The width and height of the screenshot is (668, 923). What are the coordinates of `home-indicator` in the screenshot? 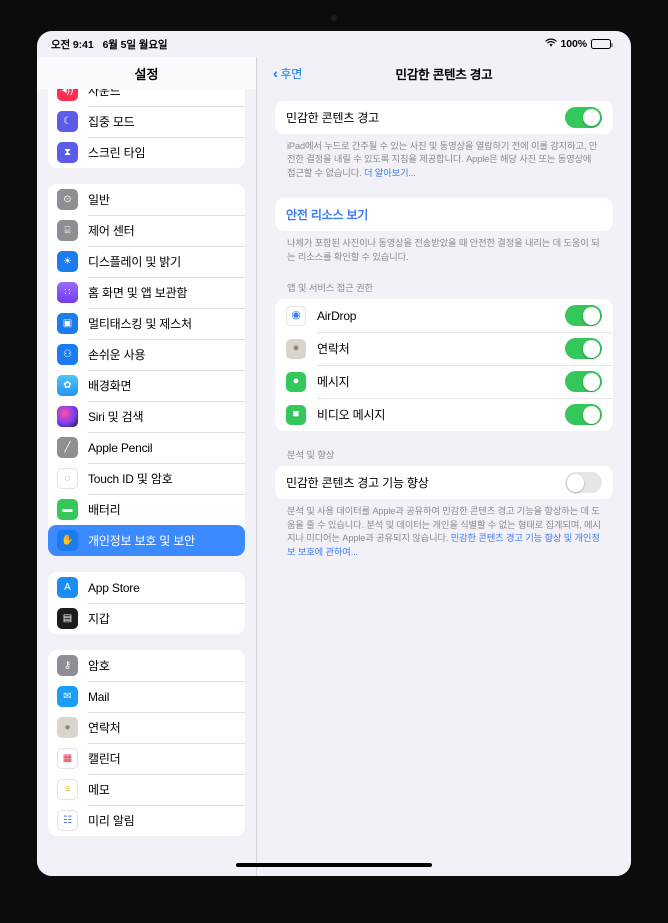 It's located at (334, 865).